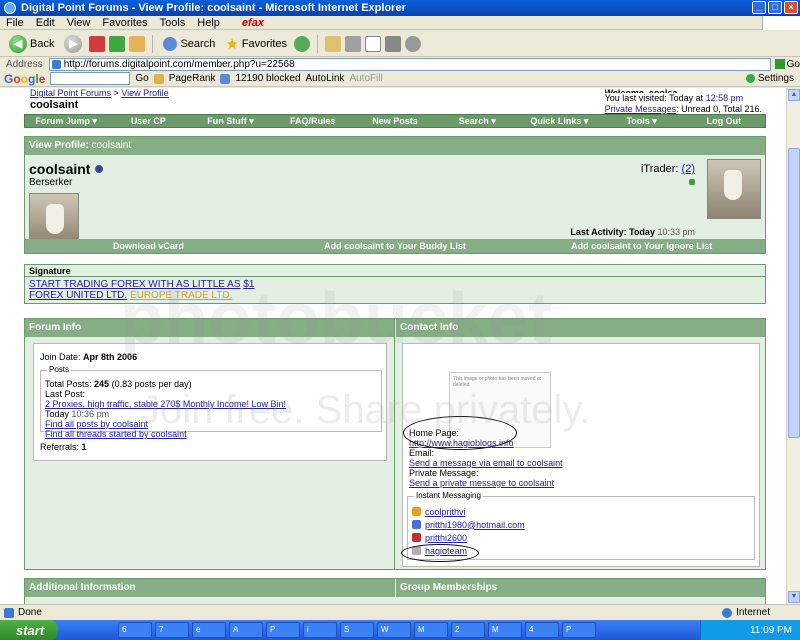 Image resolution: width=800 pixels, height=640 pixels. What do you see at coordinates (365, 78) in the screenshot?
I see `autofill-button: AutoFill` at bounding box center [365, 78].